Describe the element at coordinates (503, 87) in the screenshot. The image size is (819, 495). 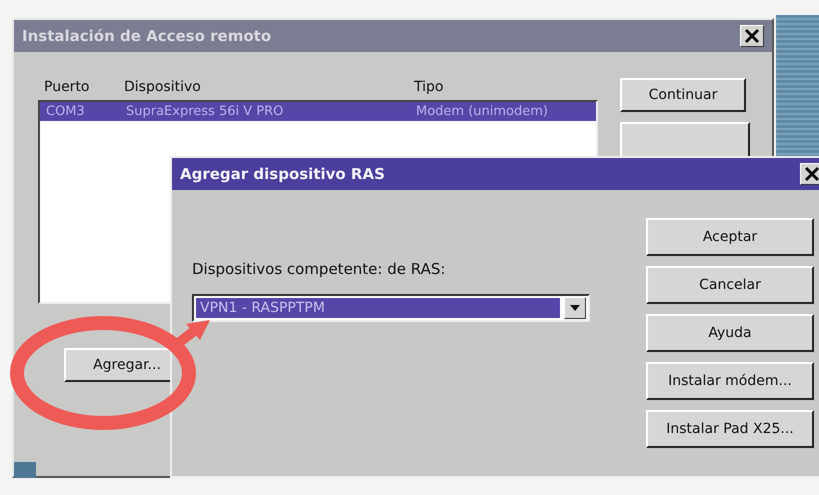
I see `column-header: Tipo` at that location.